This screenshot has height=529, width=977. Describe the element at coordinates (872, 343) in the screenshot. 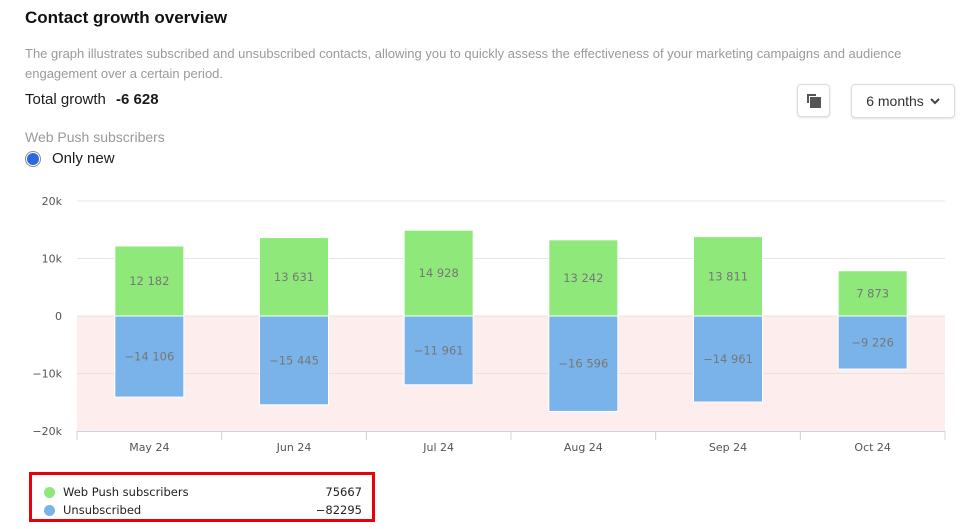

I see `data-label: −9 226` at that location.